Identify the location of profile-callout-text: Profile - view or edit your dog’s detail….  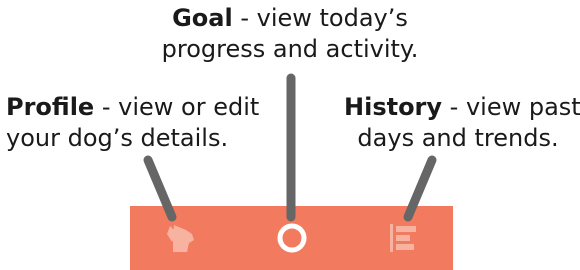
(132, 123).